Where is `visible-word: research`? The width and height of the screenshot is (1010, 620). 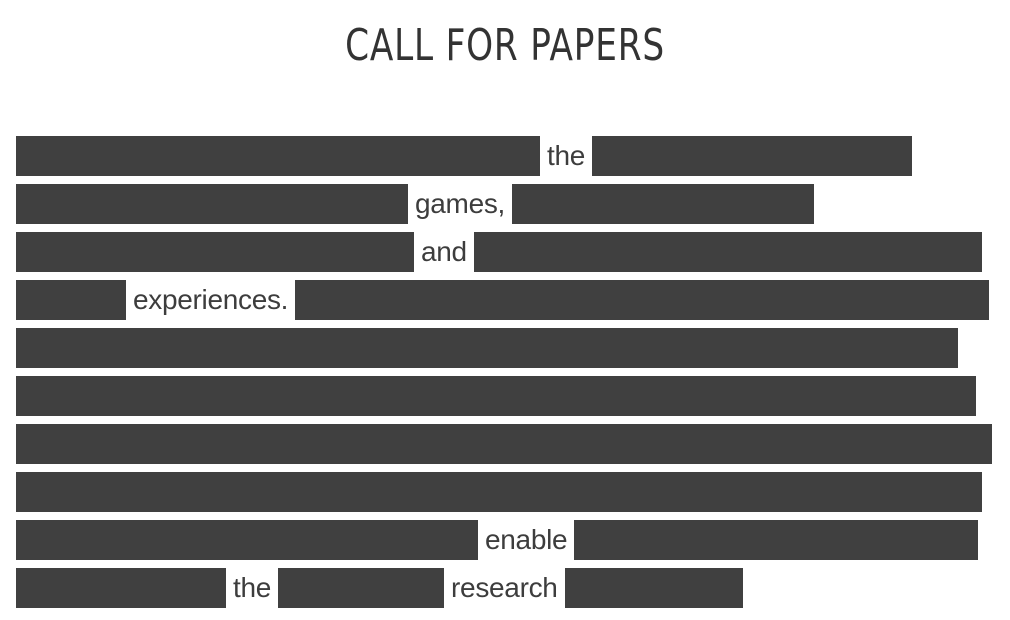 visible-word: research is located at coordinates (504, 587).